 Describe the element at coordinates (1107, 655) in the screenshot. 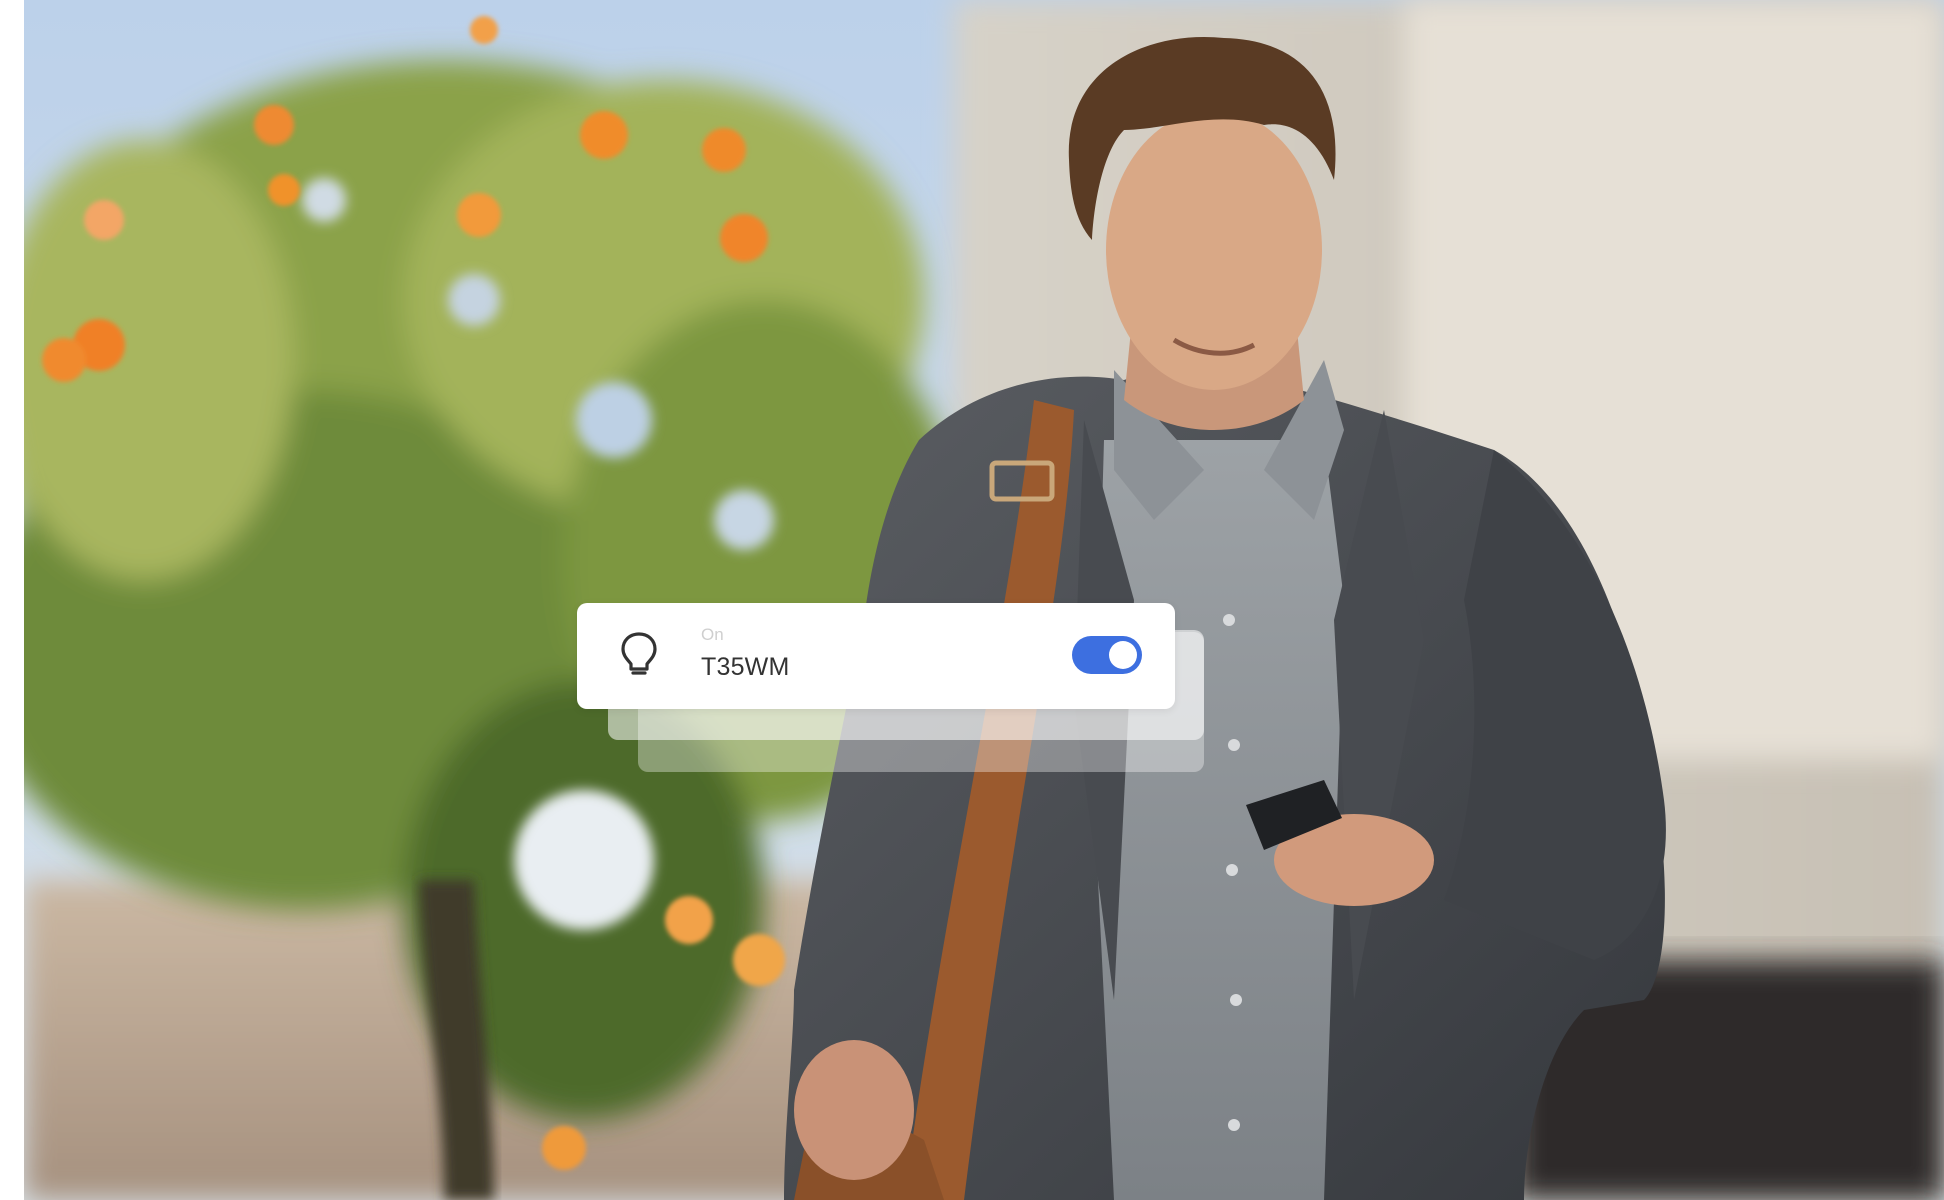

I see `power-toggle-switch` at that location.